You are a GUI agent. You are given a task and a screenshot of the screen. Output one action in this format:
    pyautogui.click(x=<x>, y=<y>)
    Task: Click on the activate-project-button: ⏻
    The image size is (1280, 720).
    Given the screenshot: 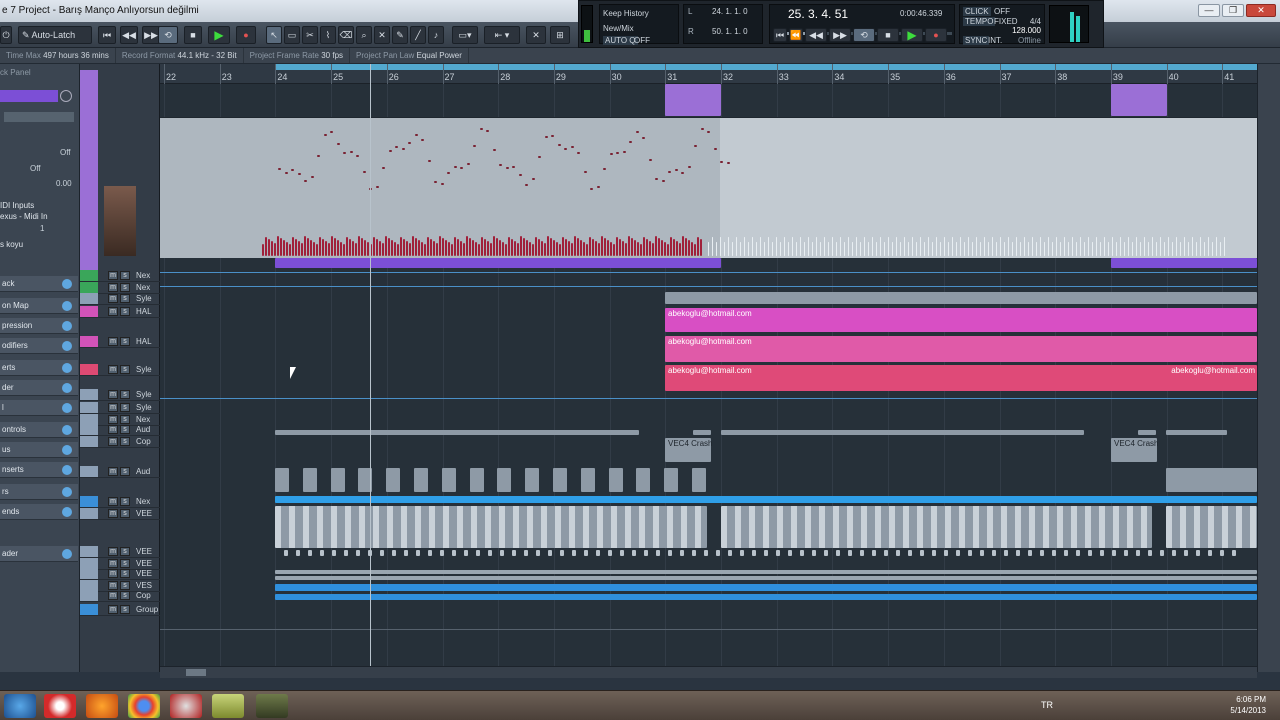 What is the action you would take?
    pyautogui.click(x=6, y=35)
    